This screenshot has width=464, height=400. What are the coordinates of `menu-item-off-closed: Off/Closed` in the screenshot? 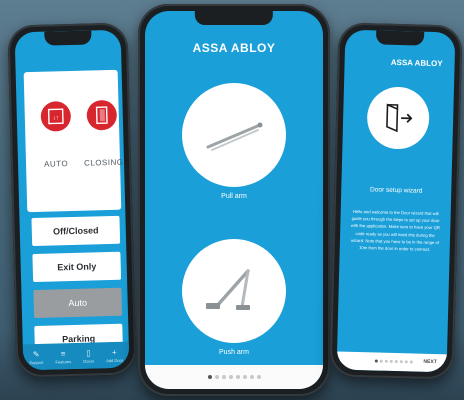 It's located at (76, 231).